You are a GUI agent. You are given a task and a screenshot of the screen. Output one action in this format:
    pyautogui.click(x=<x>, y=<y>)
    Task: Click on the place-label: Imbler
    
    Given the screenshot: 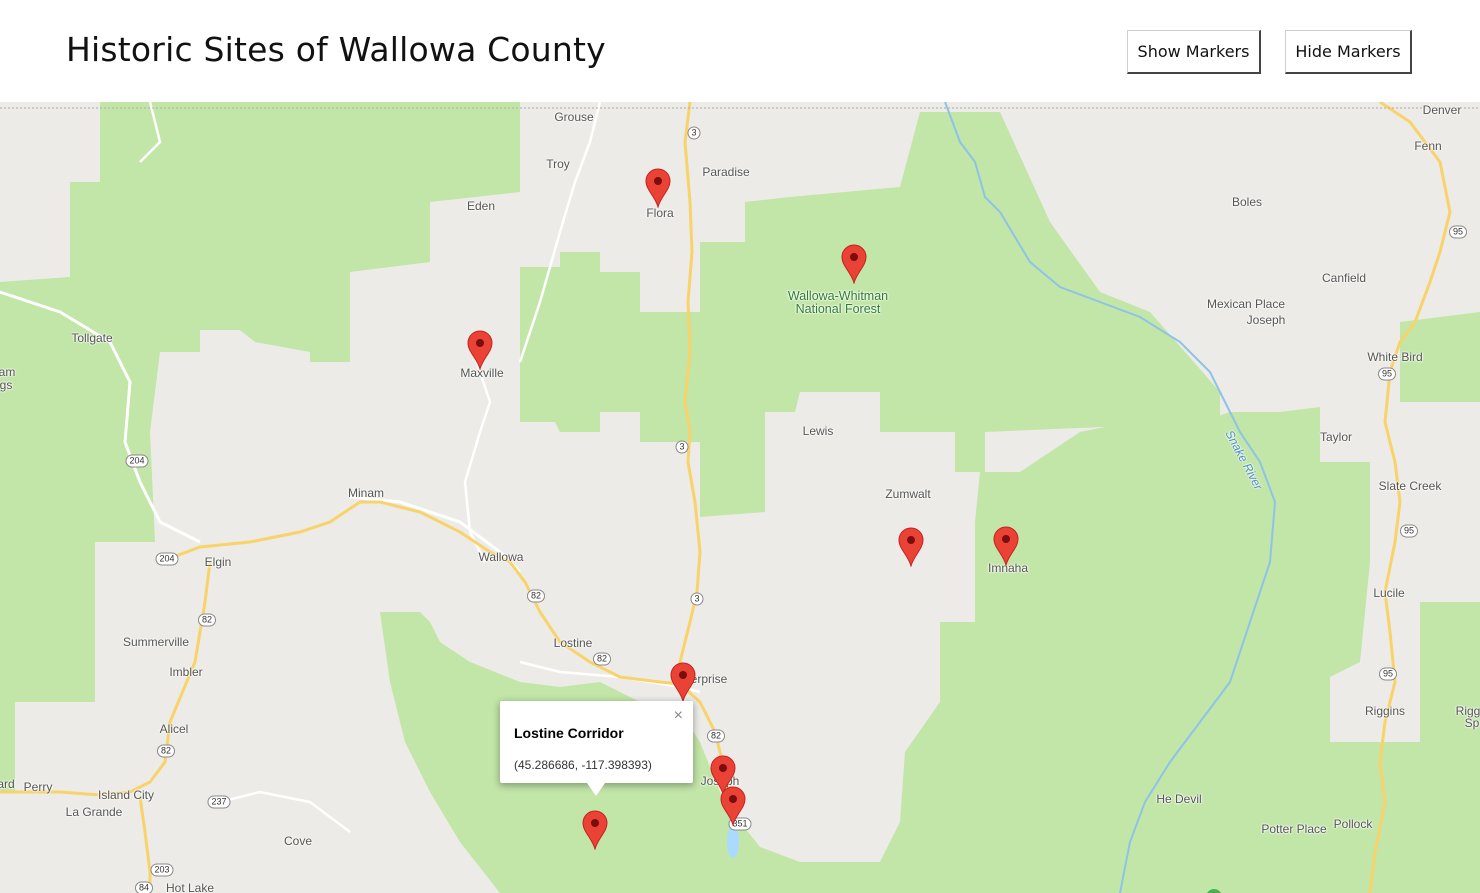 What is the action you would take?
    pyautogui.click(x=186, y=672)
    